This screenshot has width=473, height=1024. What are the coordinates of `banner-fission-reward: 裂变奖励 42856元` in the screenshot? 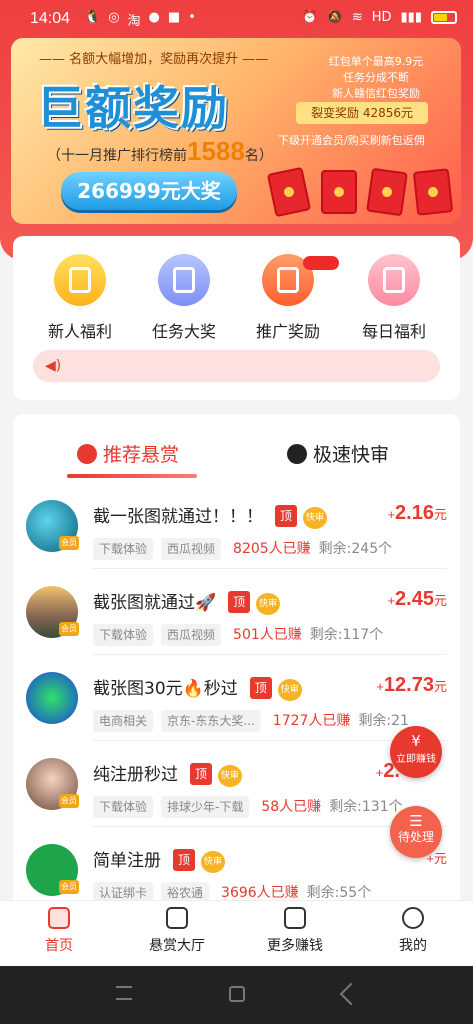 It's located at (362, 113).